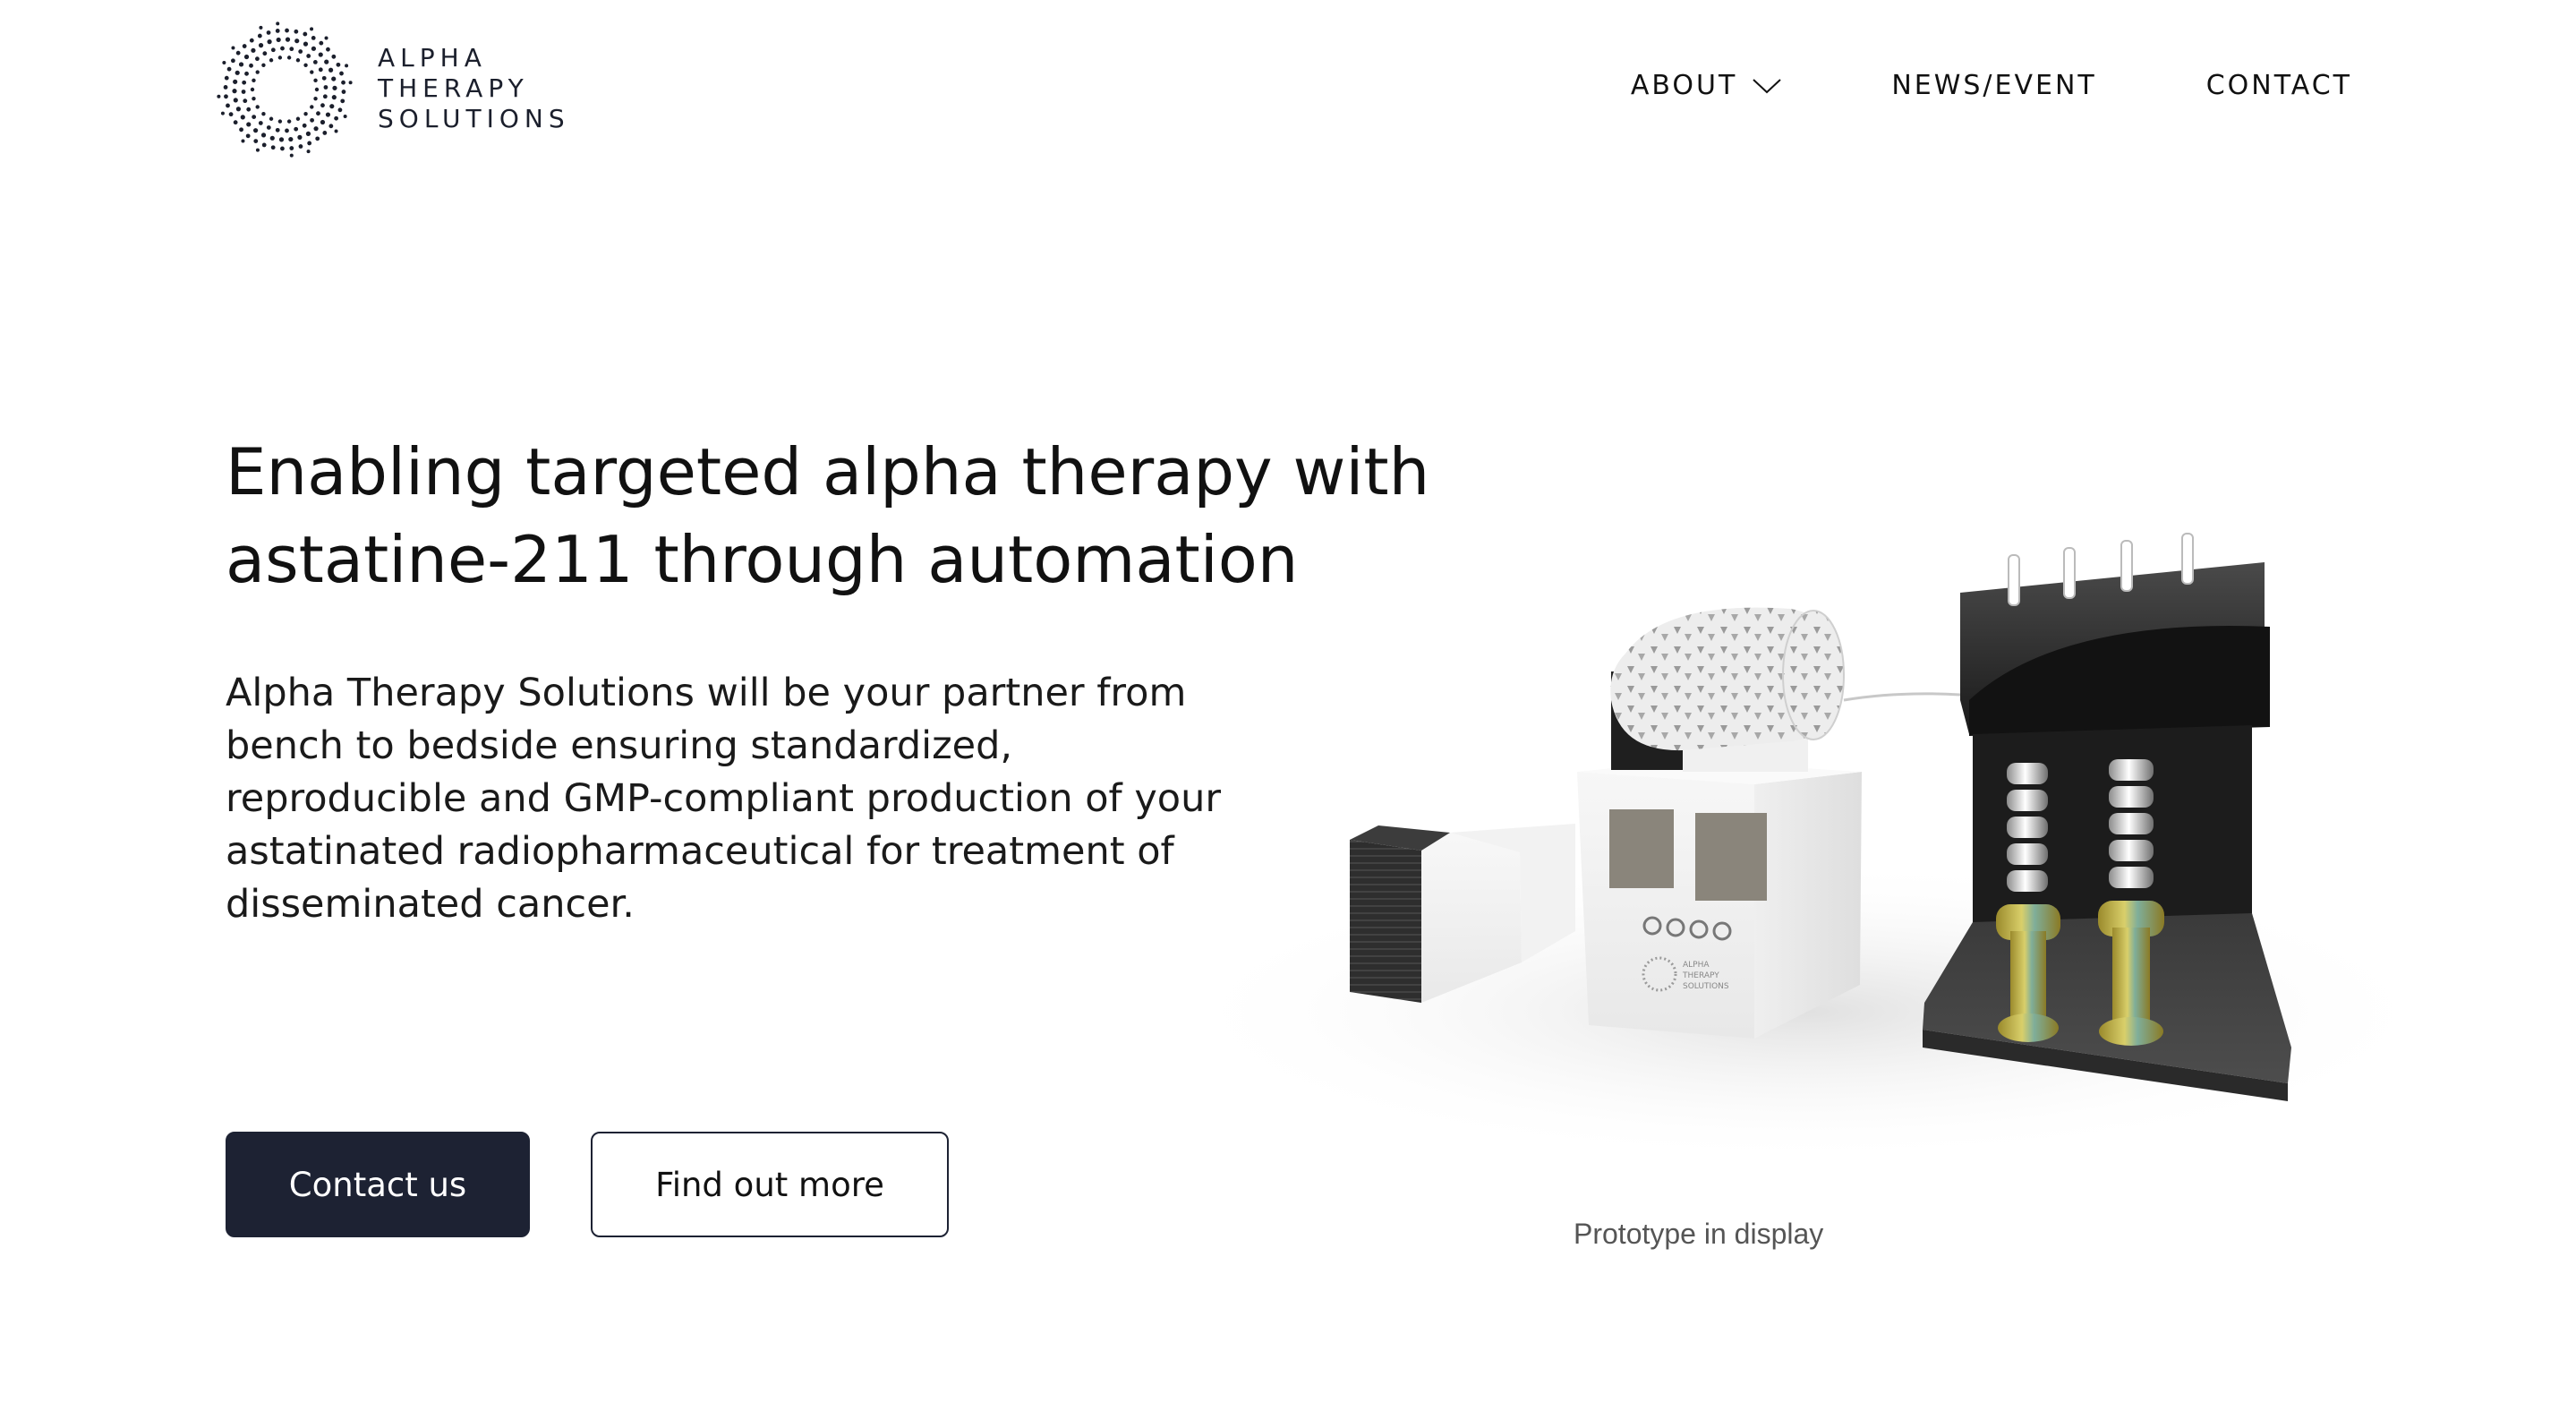 Image resolution: width=2576 pixels, height=1411 pixels. What do you see at coordinates (430, 904) in the screenshot?
I see `hero-description-line-5: disseminated cancer.` at bounding box center [430, 904].